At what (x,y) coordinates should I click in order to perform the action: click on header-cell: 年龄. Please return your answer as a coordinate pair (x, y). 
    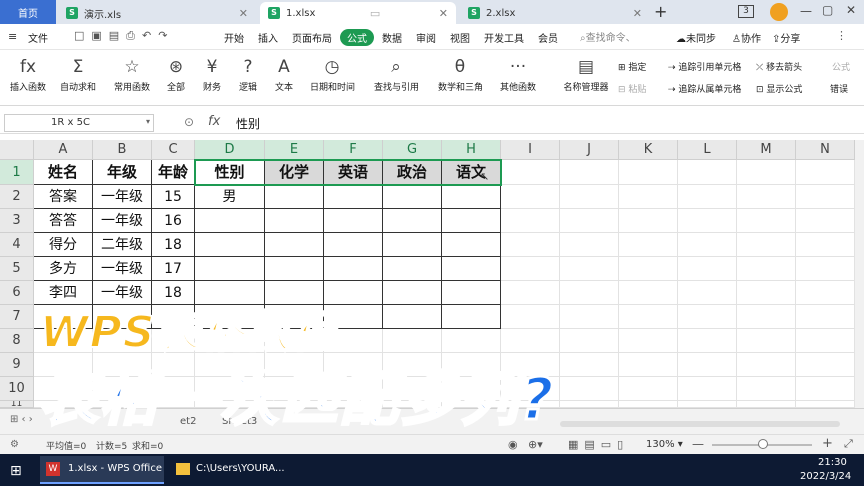
    Looking at the image, I should click on (173, 172).